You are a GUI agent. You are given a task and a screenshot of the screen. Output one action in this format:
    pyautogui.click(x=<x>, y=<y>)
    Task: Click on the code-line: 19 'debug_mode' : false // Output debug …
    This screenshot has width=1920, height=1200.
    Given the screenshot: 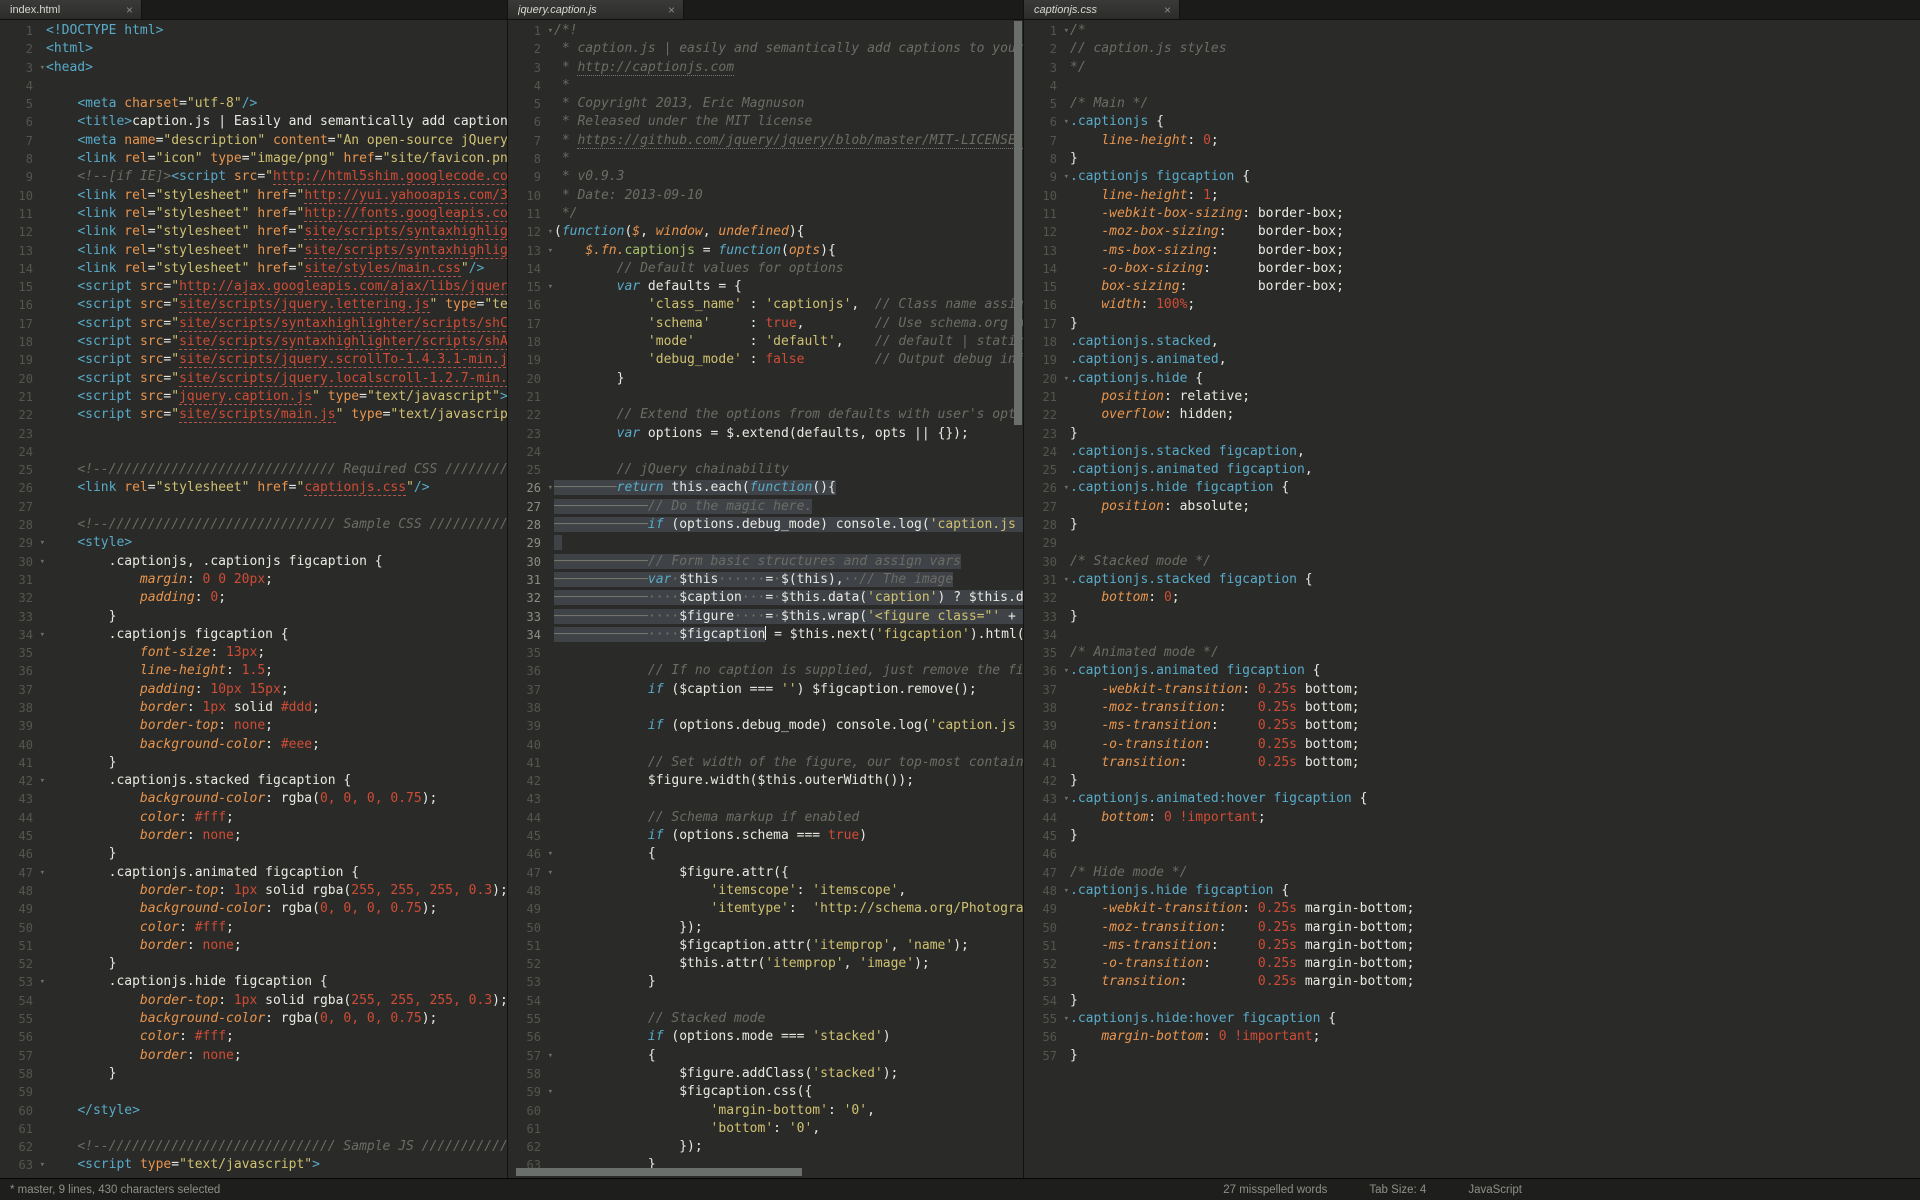 What is the action you would take?
    pyautogui.click(x=765, y=360)
    